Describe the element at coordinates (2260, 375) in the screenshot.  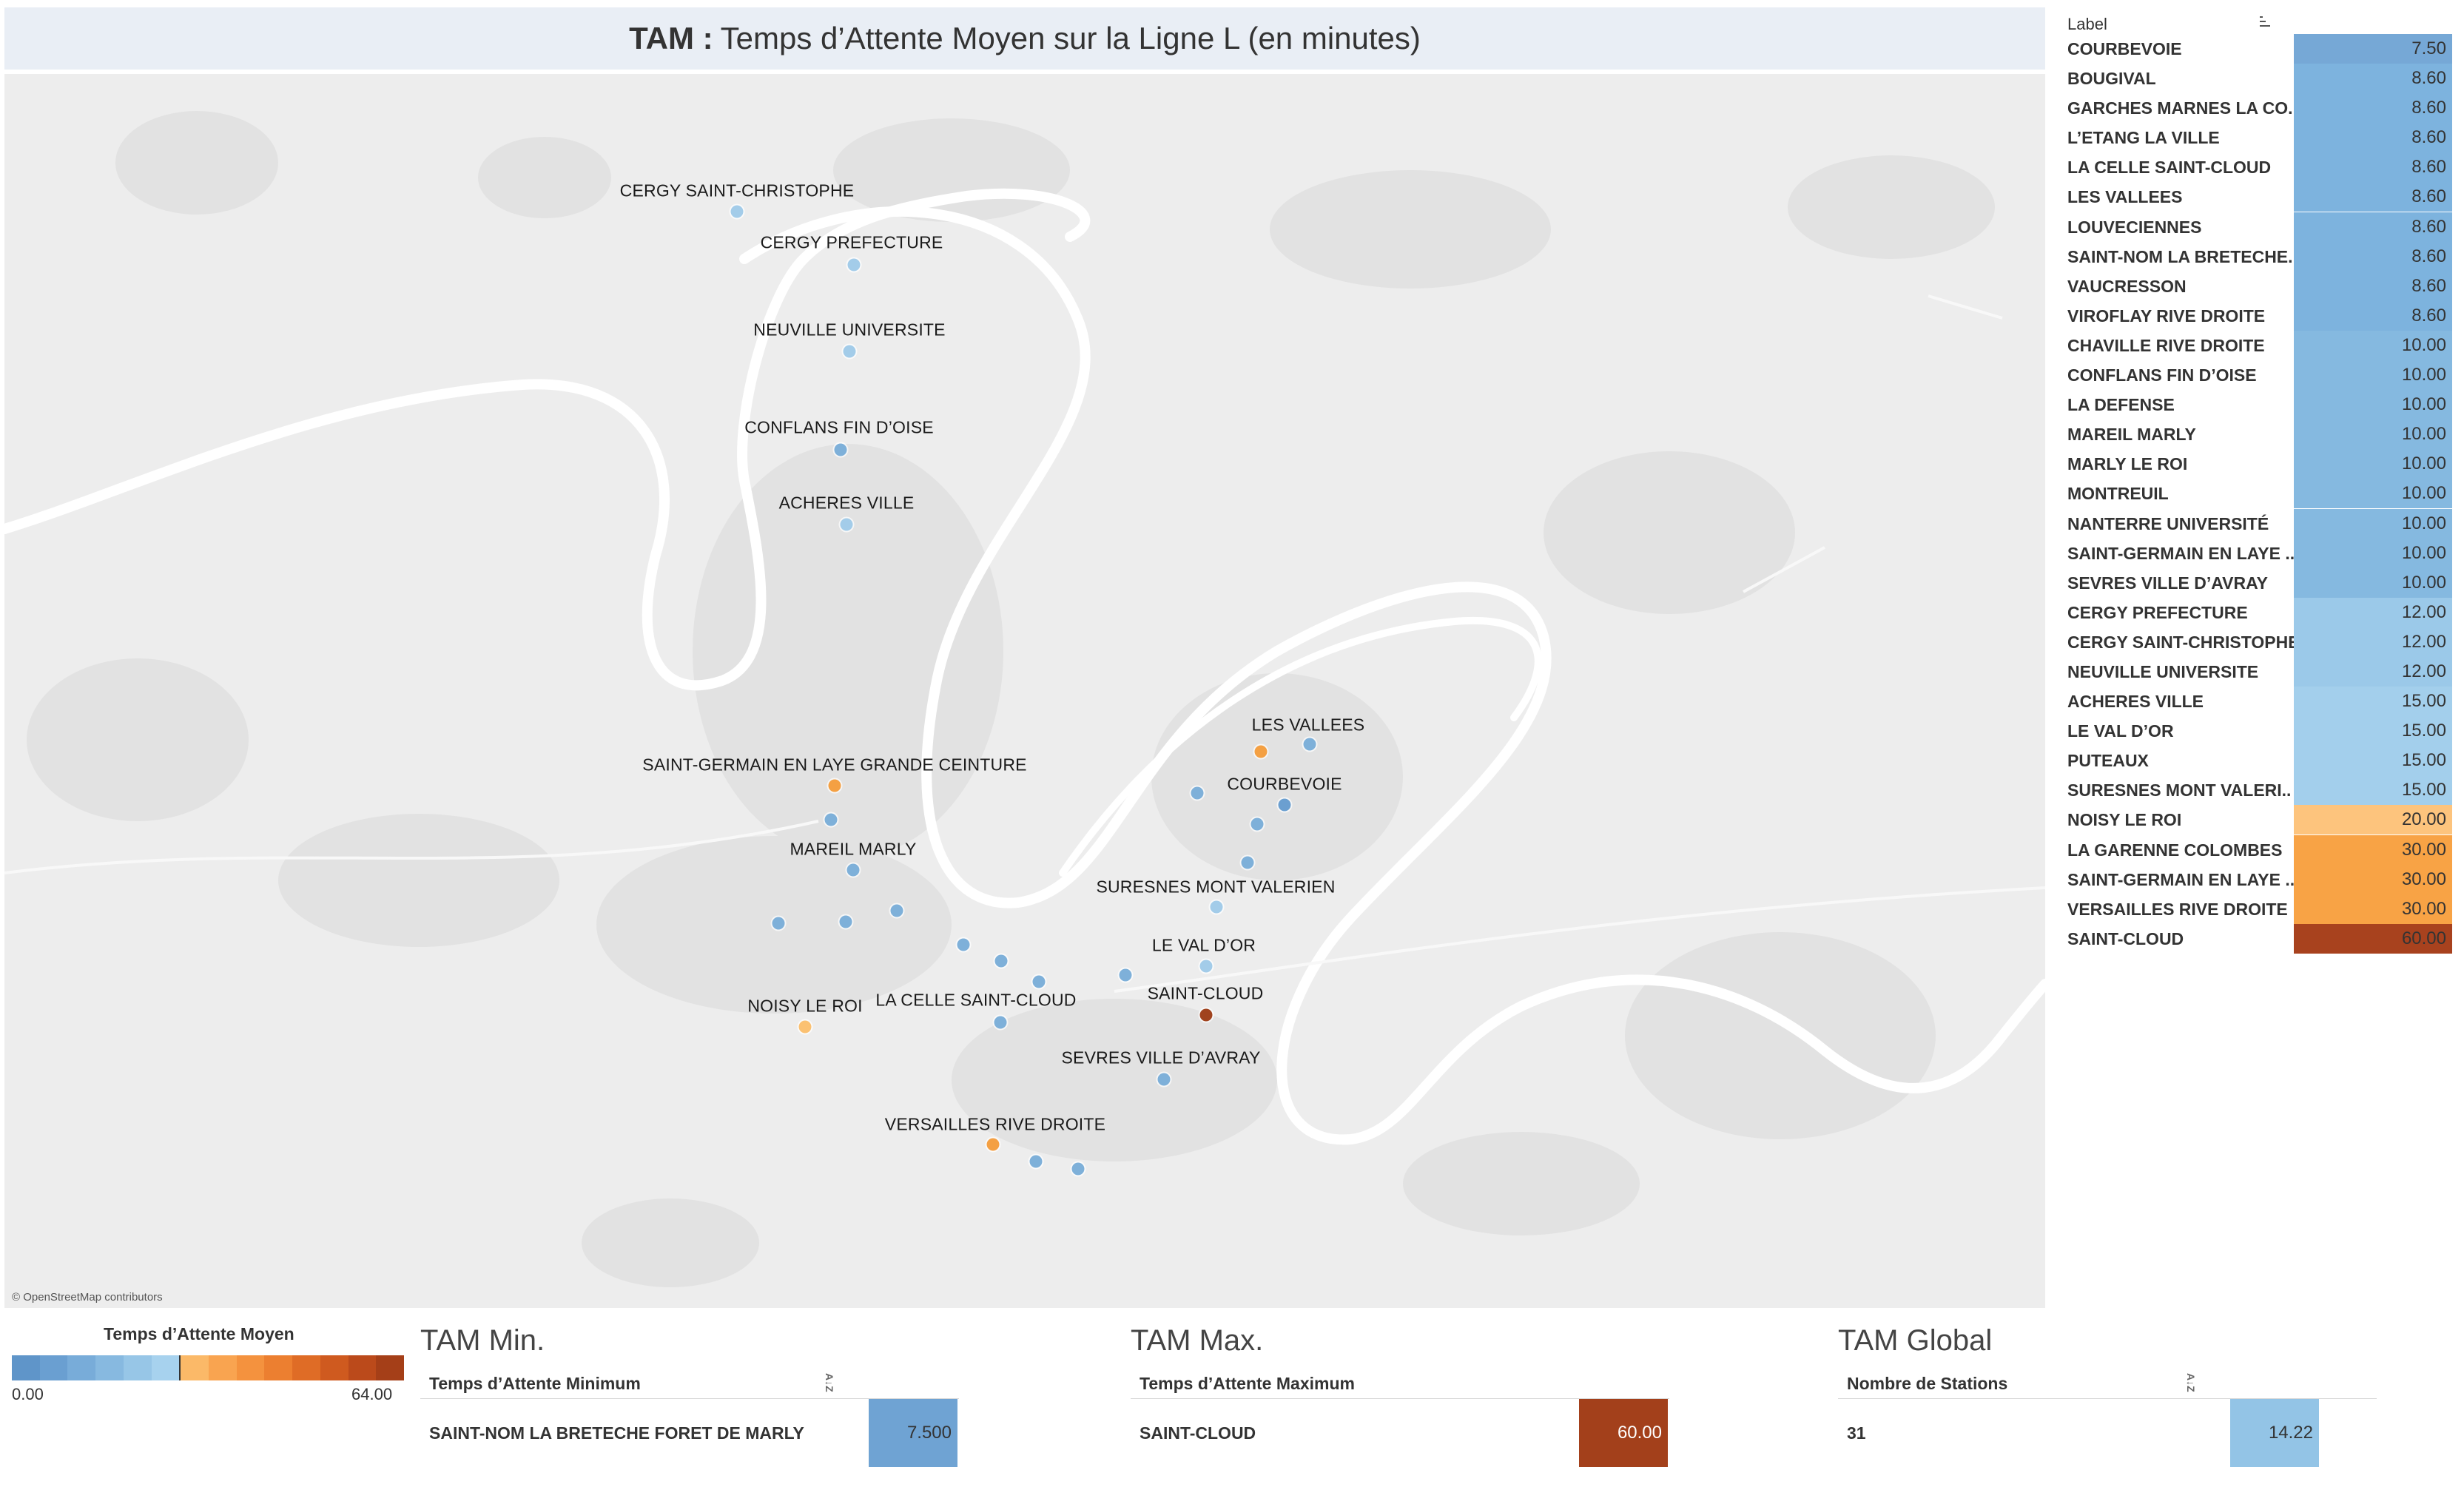
I see `table-row: CONFLANS FIN D’OISE 10.00` at that location.